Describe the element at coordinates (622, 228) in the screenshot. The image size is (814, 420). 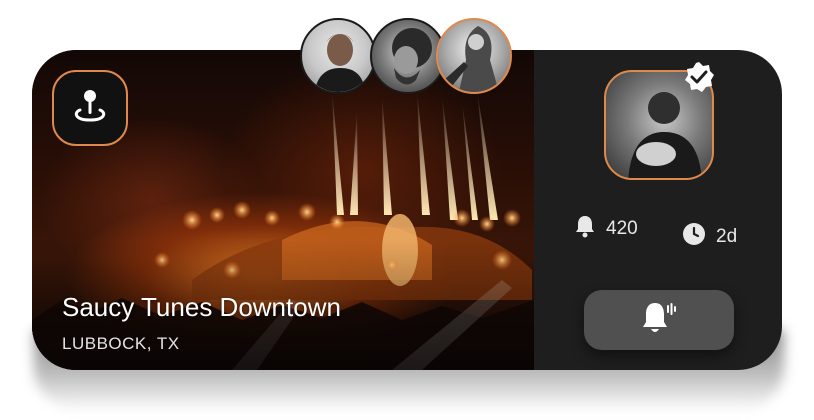
I see `notifications-count: 420` at that location.